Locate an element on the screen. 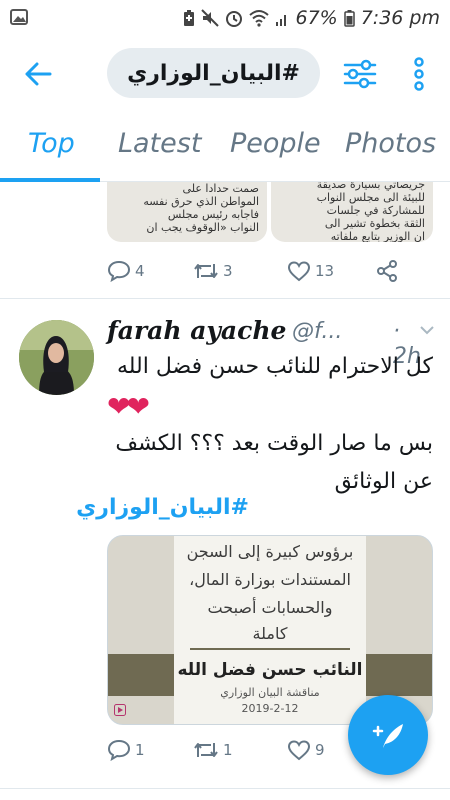  sliders-icon is located at coordinates (360, 74).